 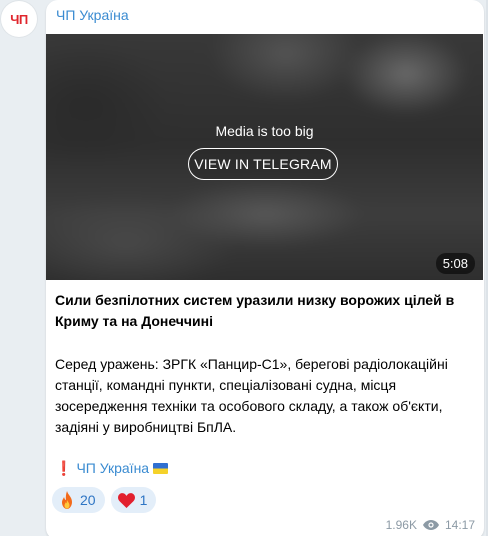 I want to click on channel-name: ЧП Україна, so click(x=92, y=15).